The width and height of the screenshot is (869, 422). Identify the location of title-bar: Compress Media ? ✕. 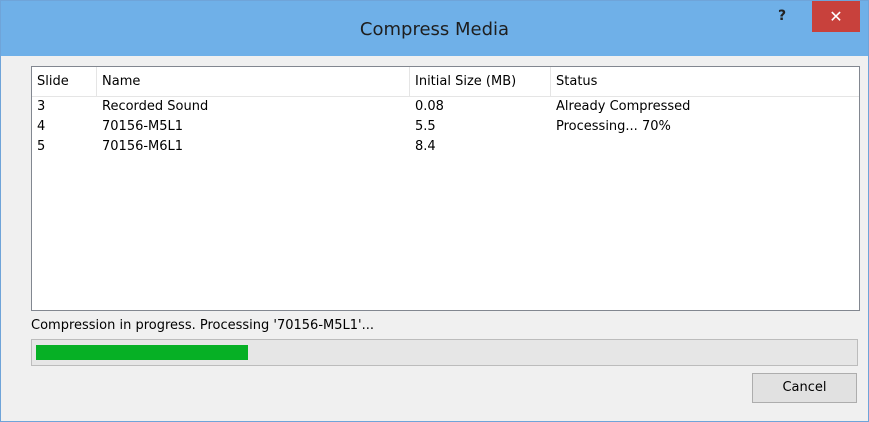
(434, 28).